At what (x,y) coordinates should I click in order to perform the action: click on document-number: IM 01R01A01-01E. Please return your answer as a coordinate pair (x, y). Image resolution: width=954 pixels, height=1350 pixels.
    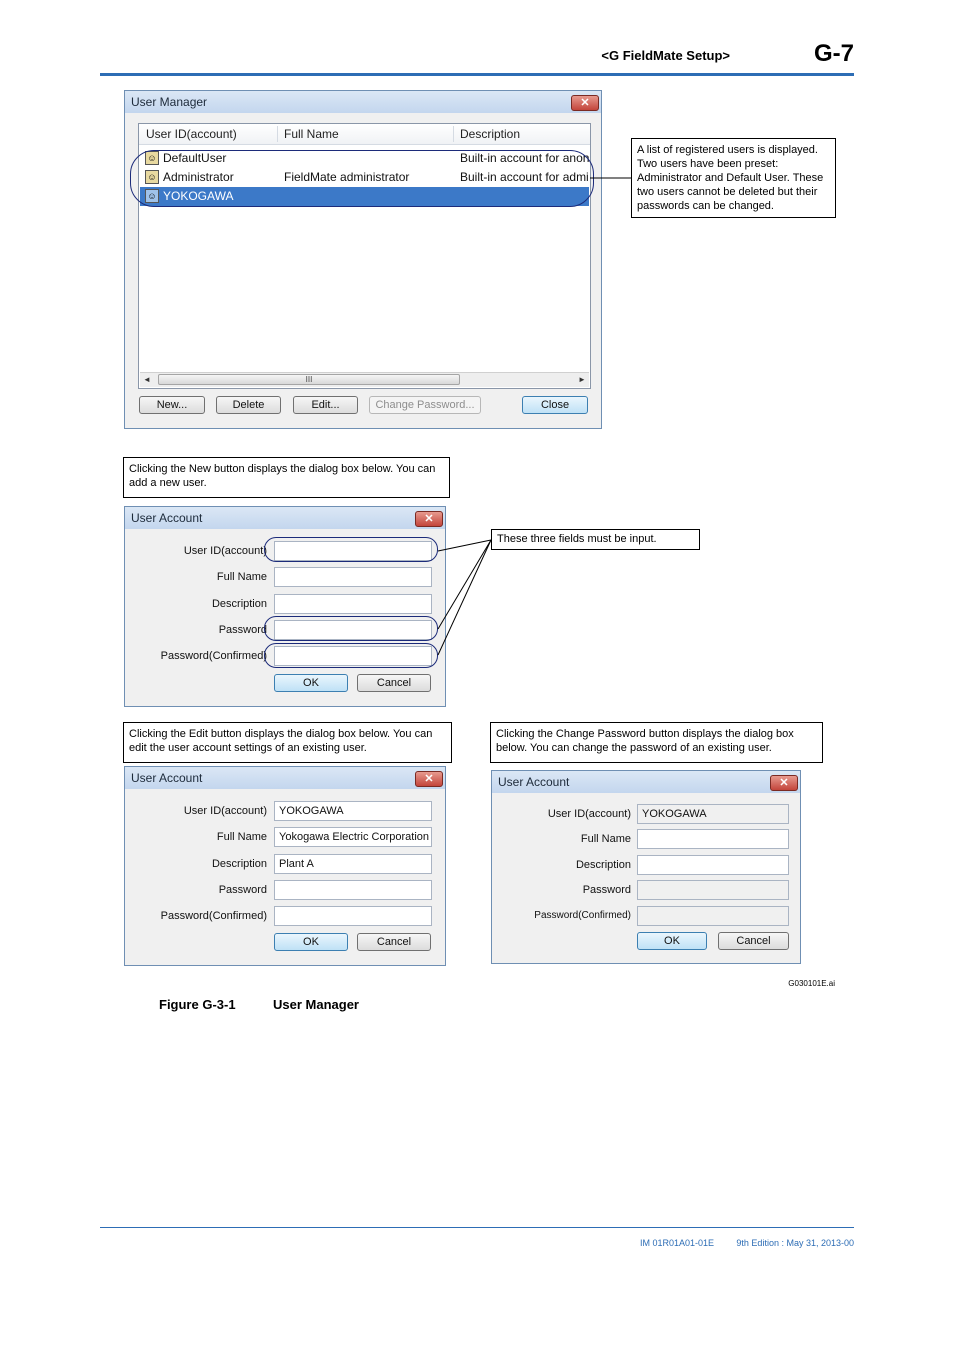
    Looking at the image, I should click on (677, 1243).